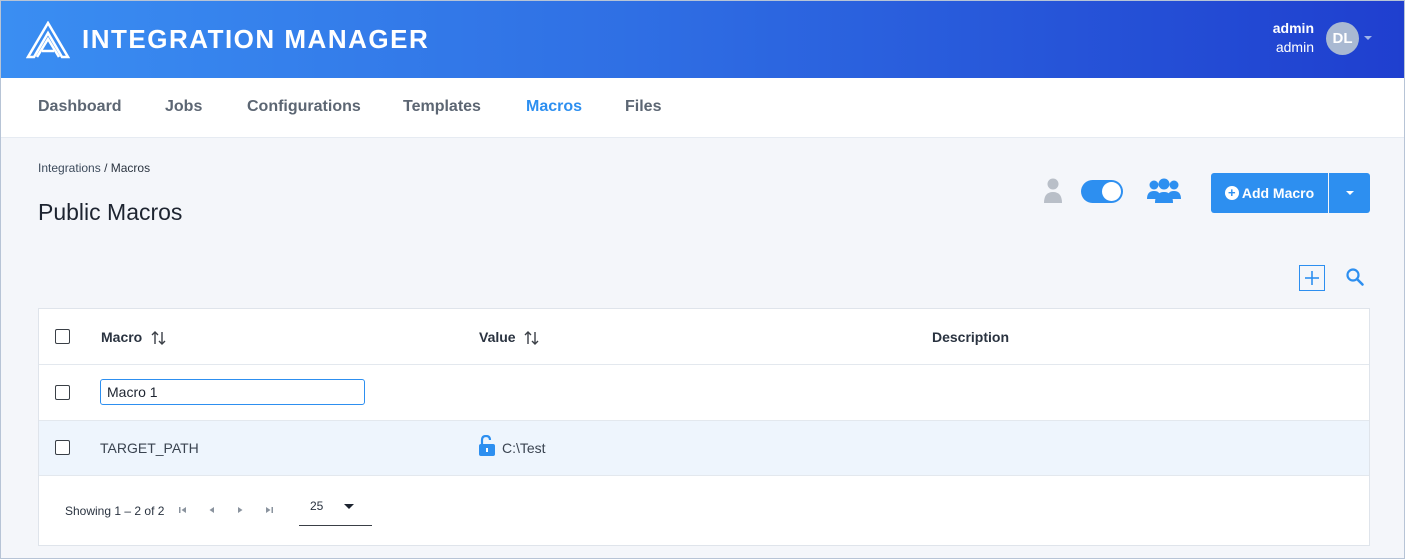 The image size is (1405, 559). I want to click on first-page-icon, so click(183, 510).